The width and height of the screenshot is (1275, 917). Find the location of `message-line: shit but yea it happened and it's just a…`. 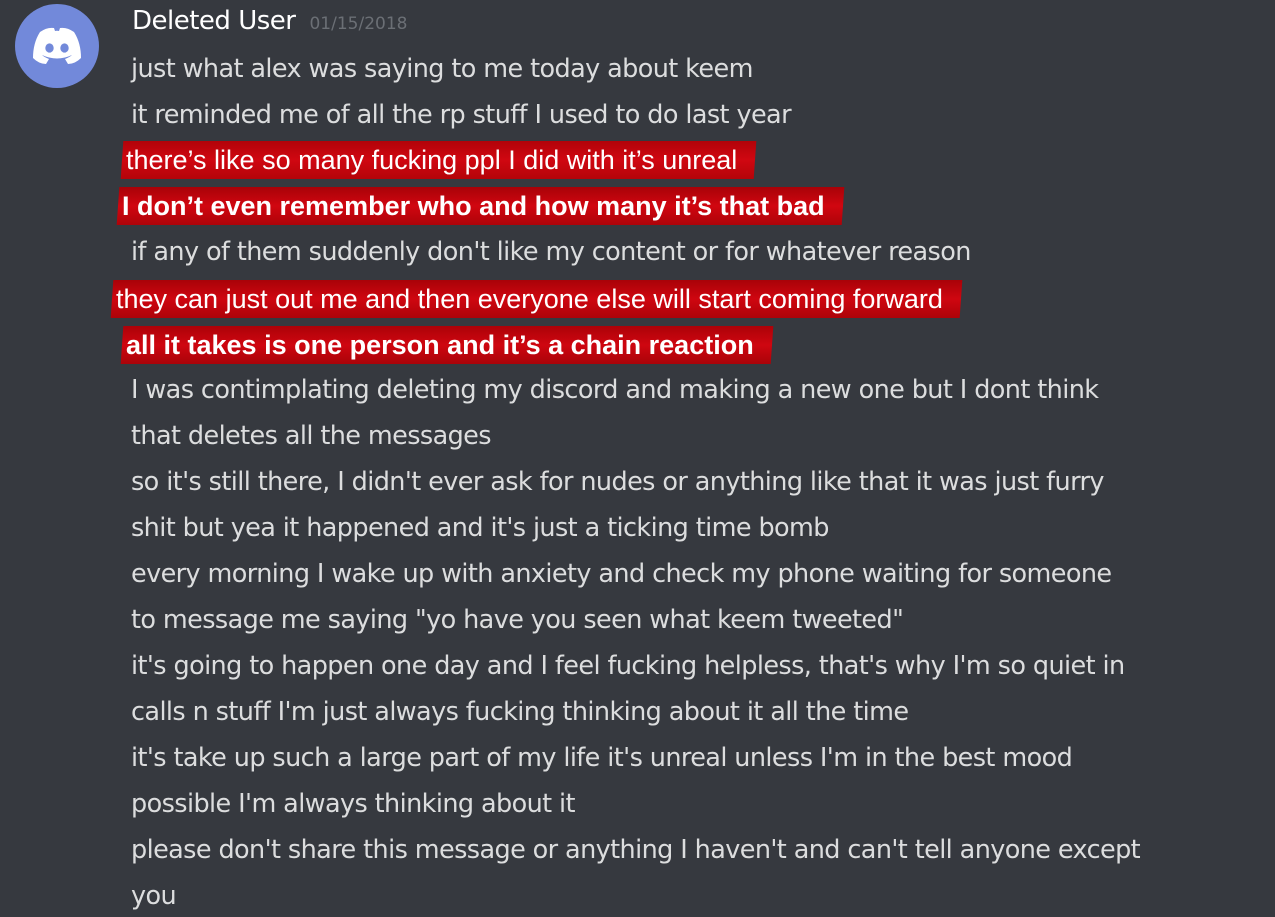

message-line: shit but yea it happened and it's just a… is located at coordinates (480, 528).